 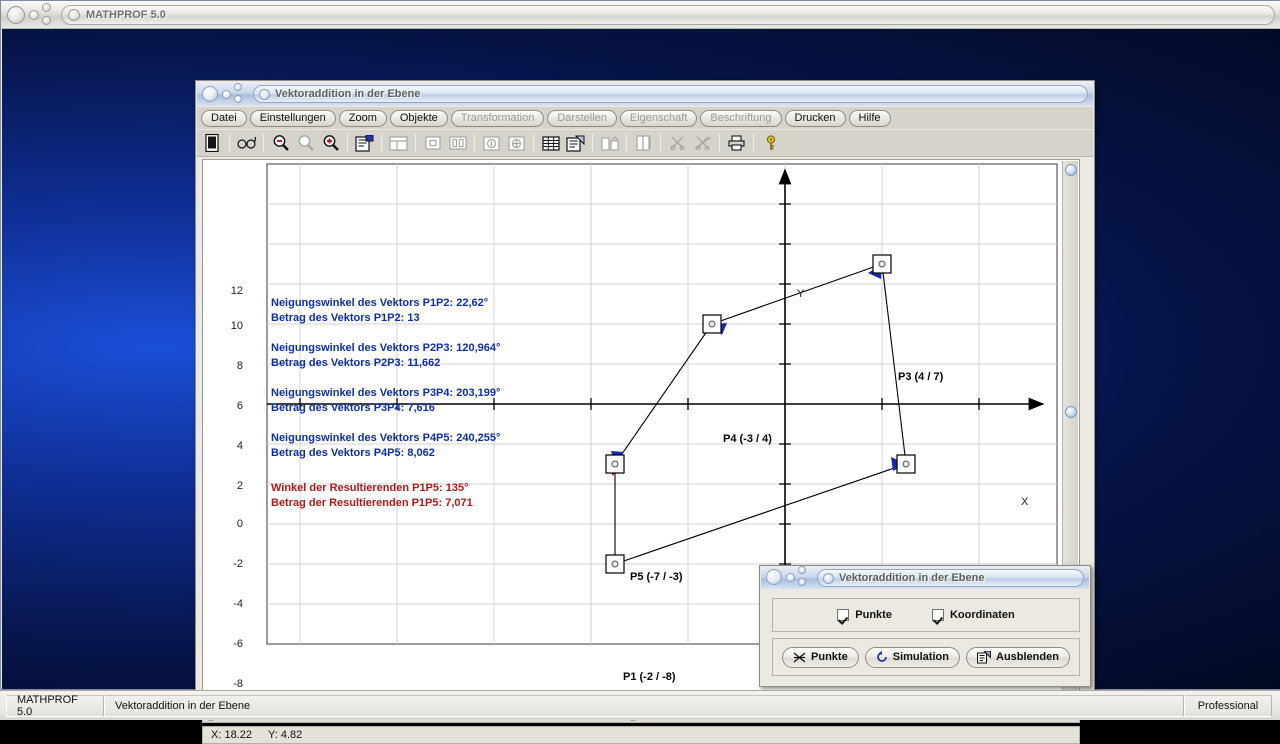 What do you see at coordinates (497, 118) in the screenshot?
I see `menu-item-transformation: Transformation` at bounding box center [497, 118].